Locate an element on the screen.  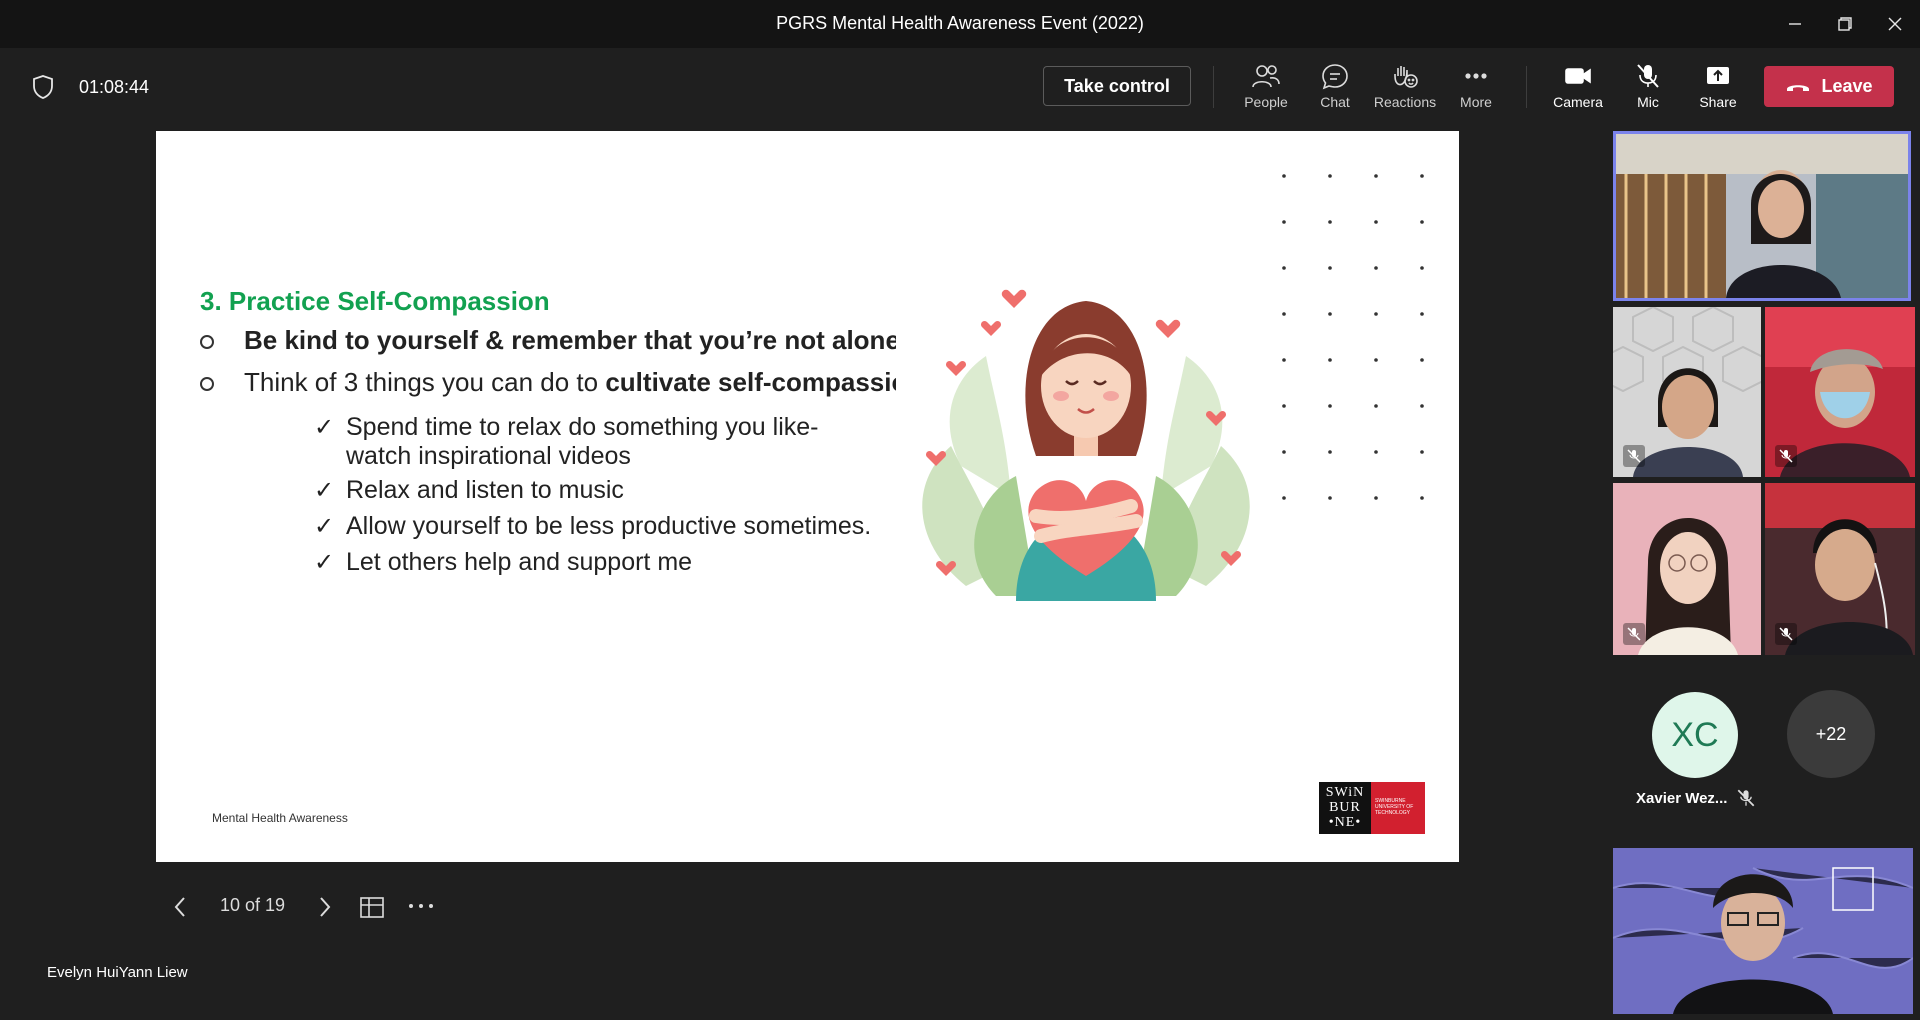
chat-button: Chat is located at coordinates (1335, 88).